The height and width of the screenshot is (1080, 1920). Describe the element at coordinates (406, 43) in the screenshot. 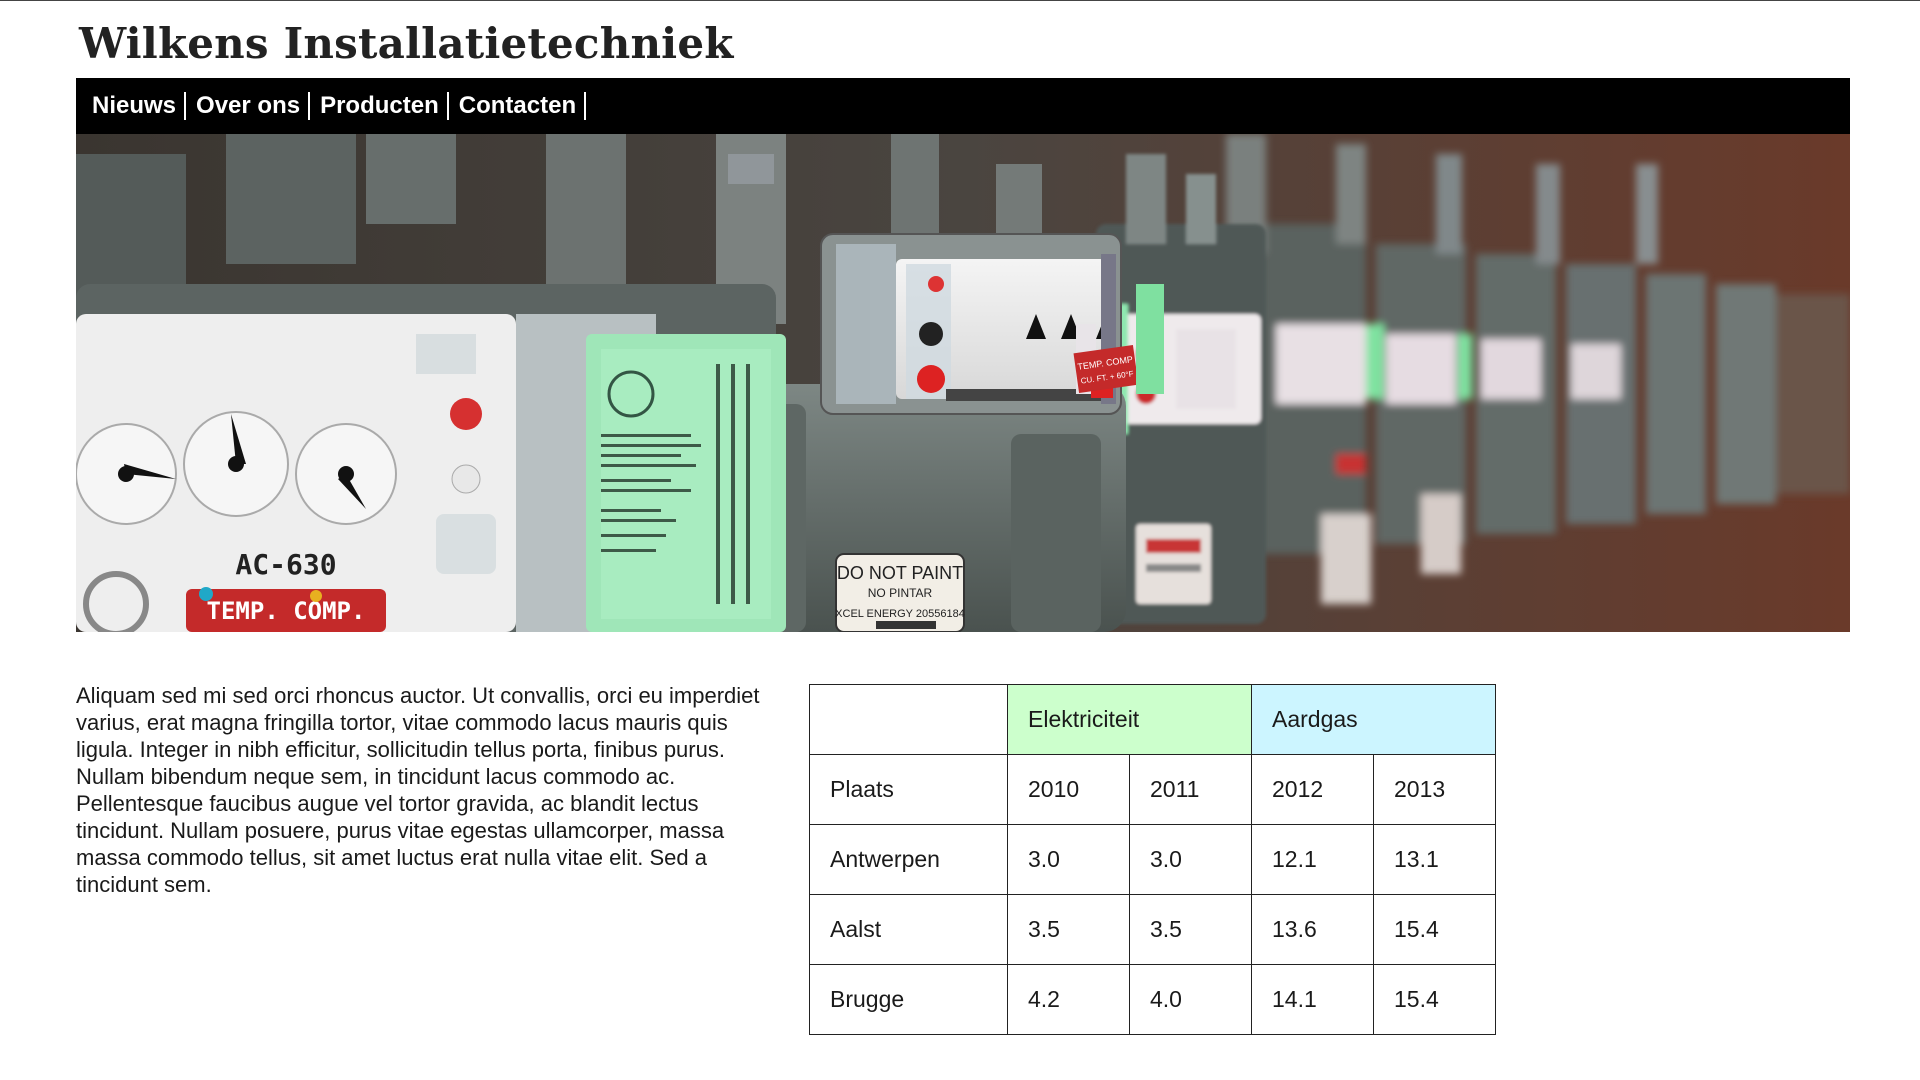

I see `site-title: Wilkens Installatietechniek` at that location.